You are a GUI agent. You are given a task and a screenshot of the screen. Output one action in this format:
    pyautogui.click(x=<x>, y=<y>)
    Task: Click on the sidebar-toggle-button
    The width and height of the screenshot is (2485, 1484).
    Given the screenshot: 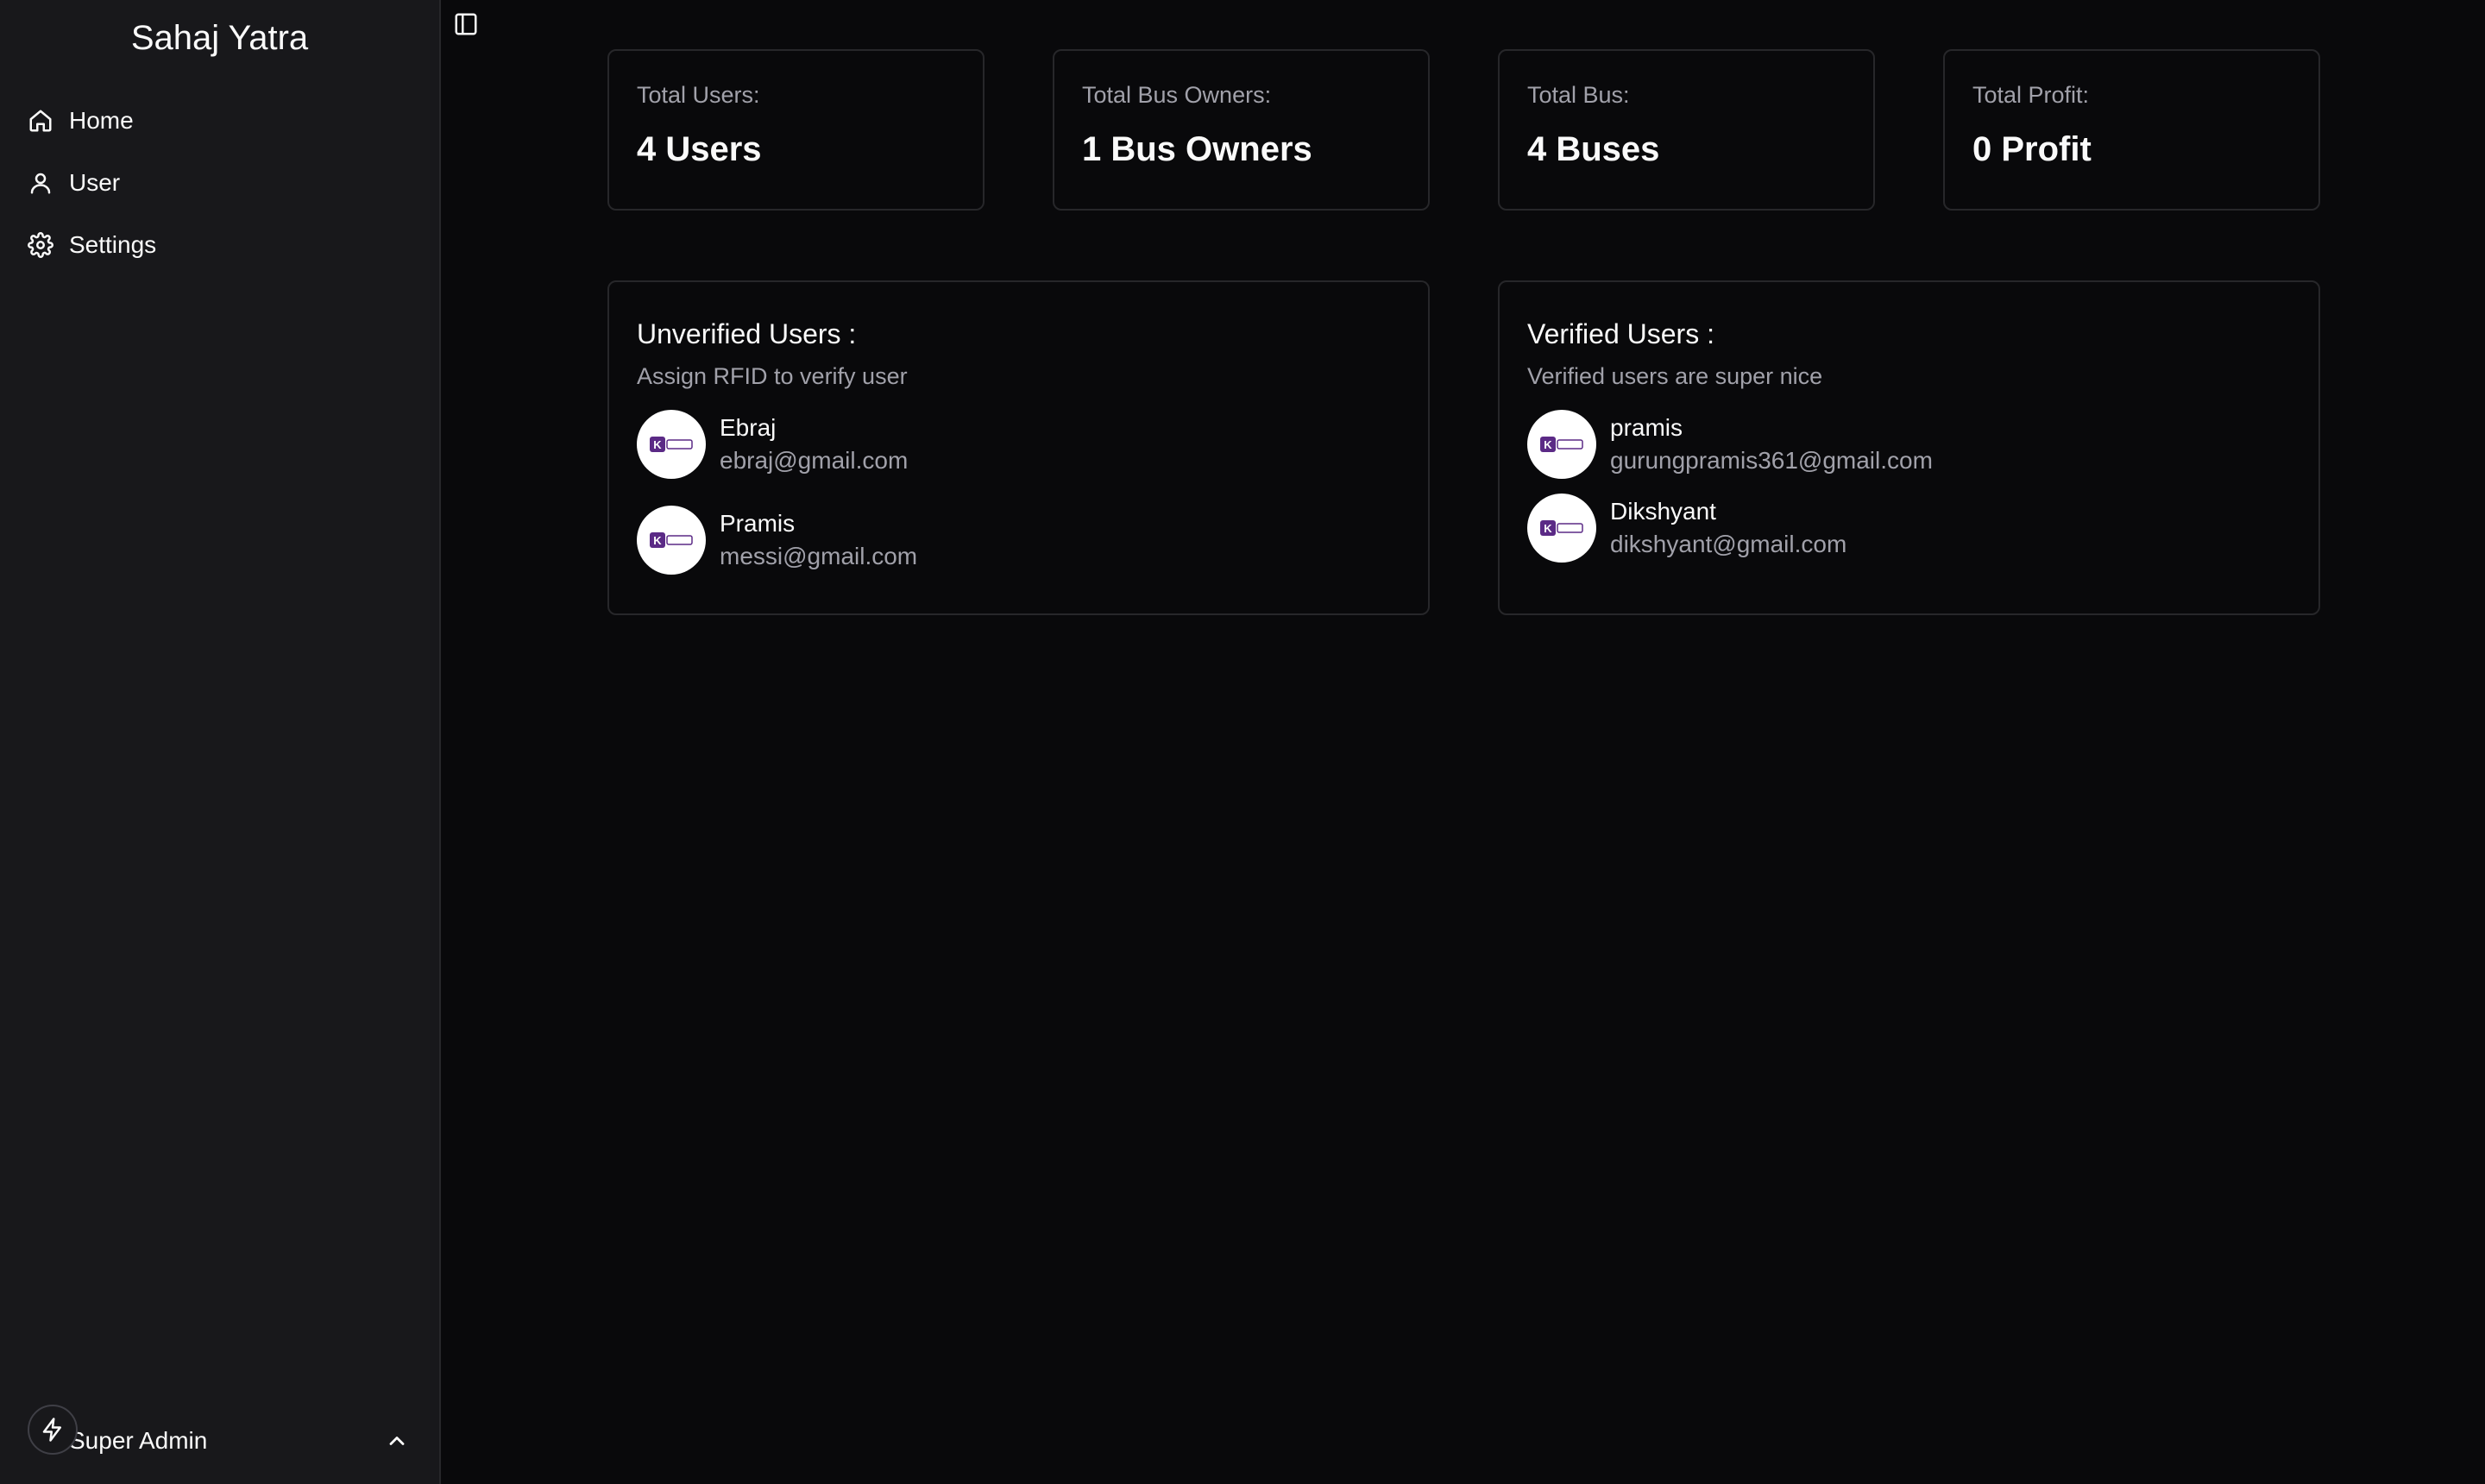 What is the action you would take?
    pyautogui.click(x=466, y=24)
    